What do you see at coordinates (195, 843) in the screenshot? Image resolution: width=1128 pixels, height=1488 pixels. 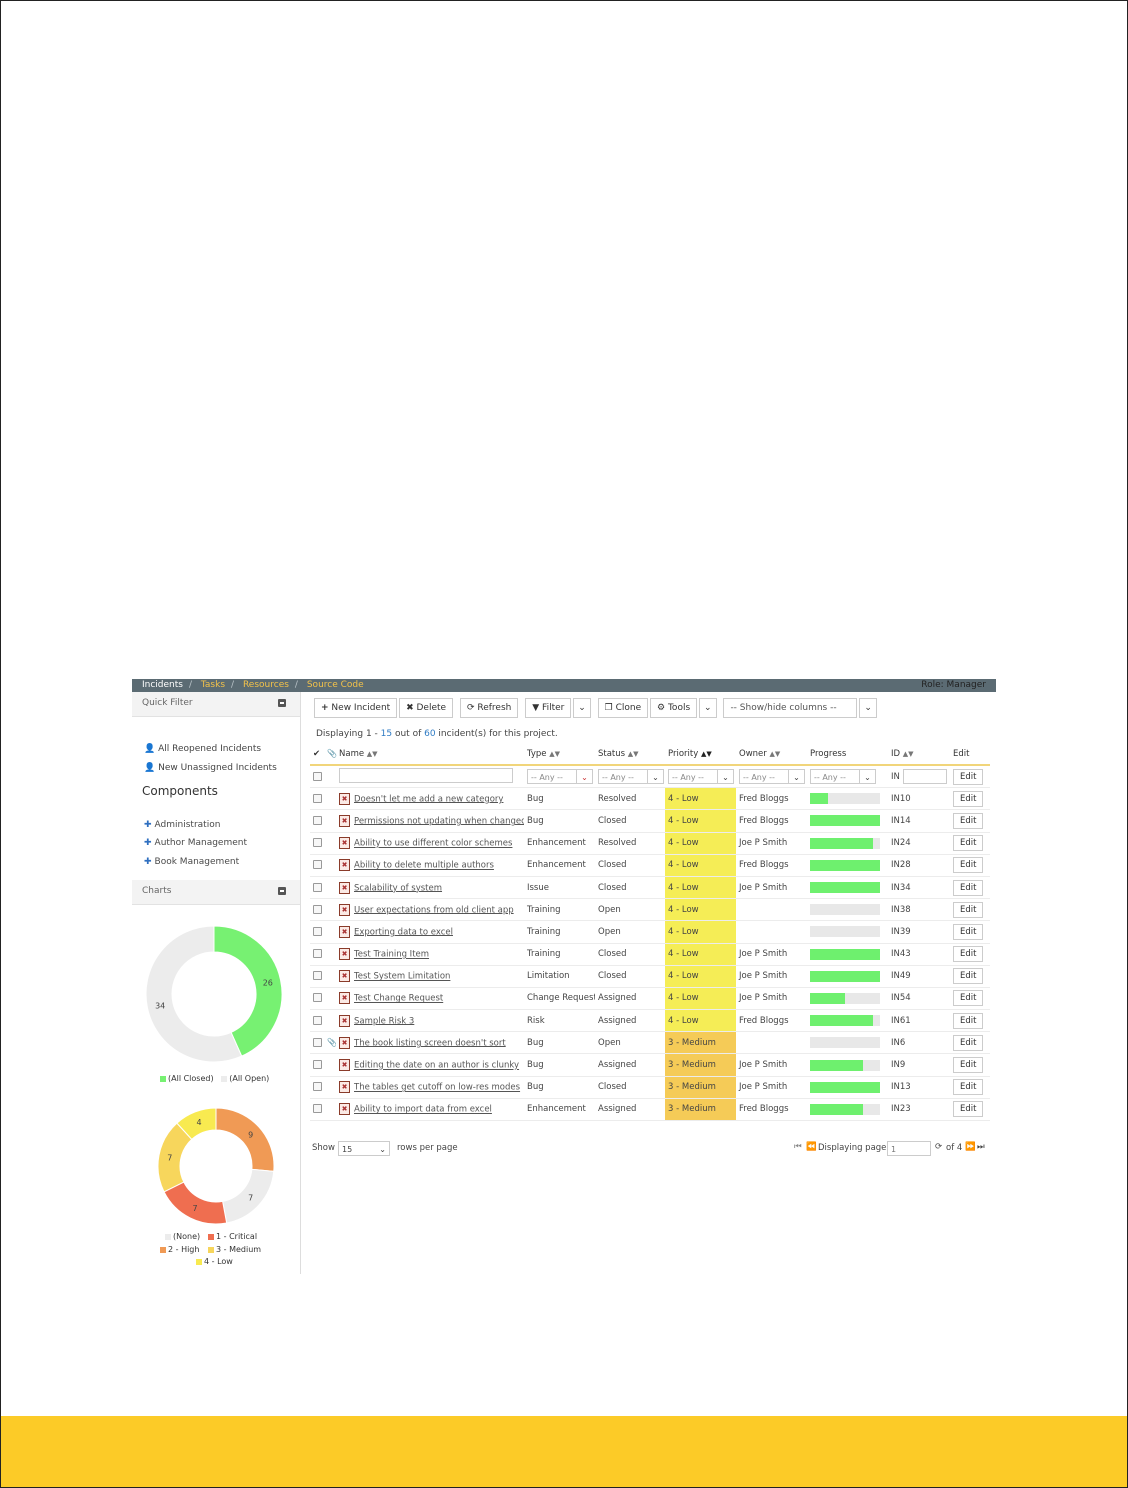 I see `component-item-author-management: ✚ Author Management` at bounding box center [195, 843].